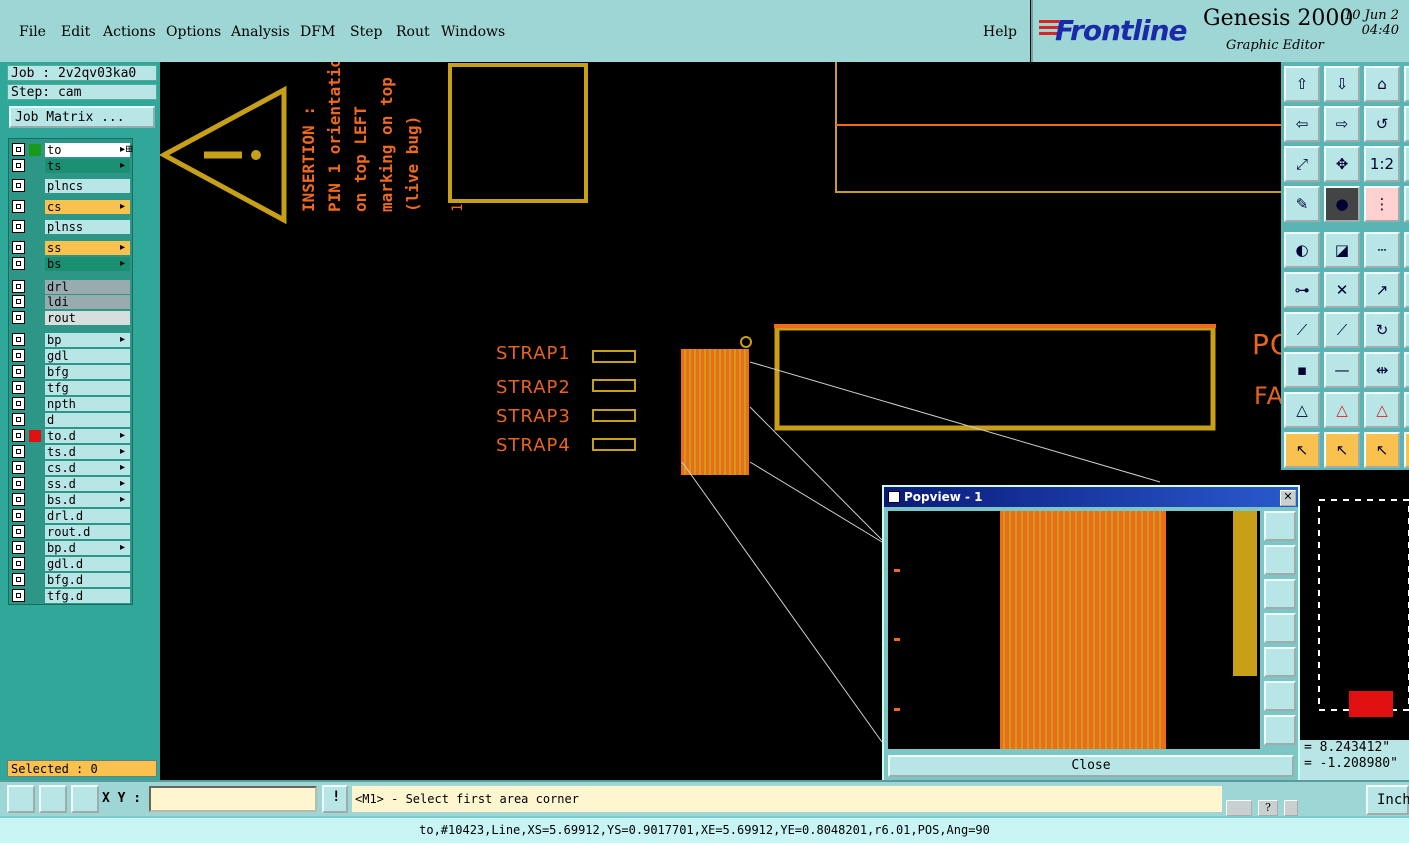 This screenshot has width=1409, height=843. Describe the element at coordinates (1342, 250) in the screenshot. I see `select-net-button: ◪` at that location.